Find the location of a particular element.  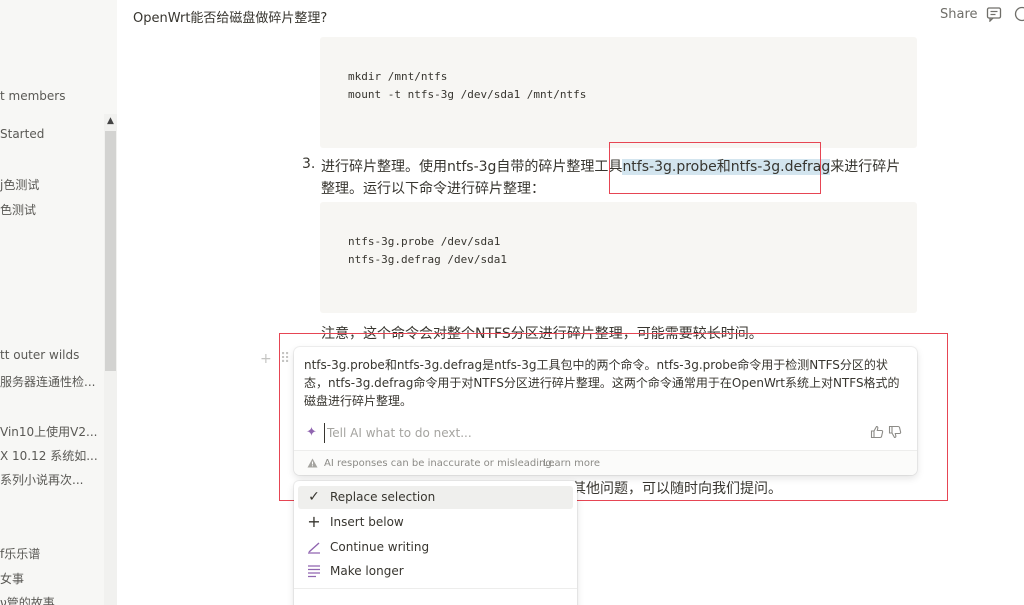

code-line: ntfs-3g.defrag /dev/sda1 is located at coordinates (427, 259).